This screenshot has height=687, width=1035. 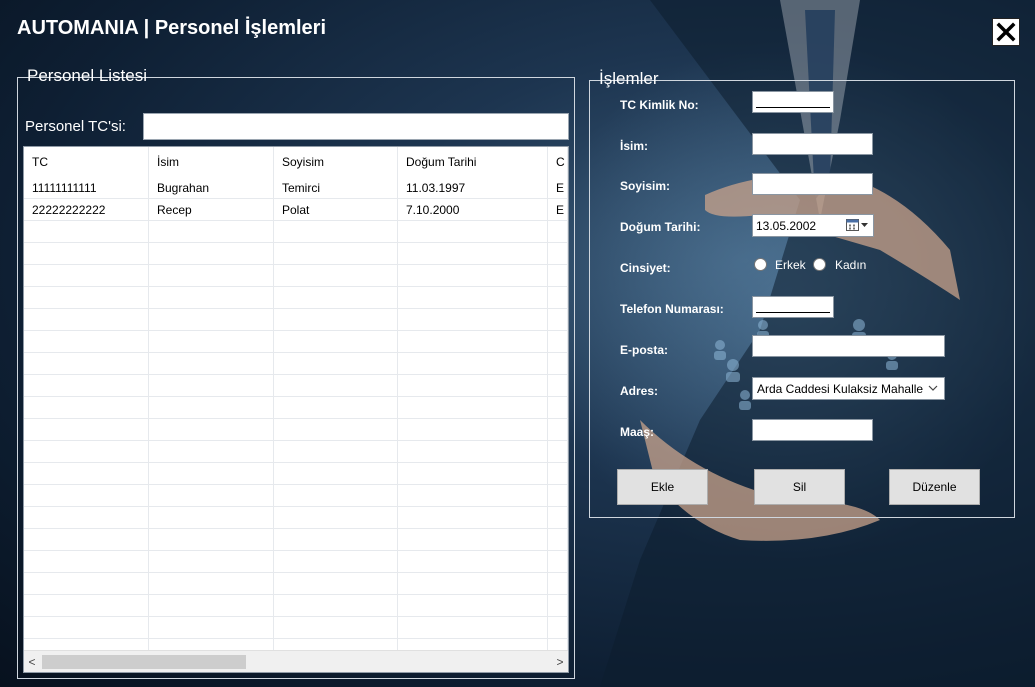 I want to click on duzenle-button: Düzenle, so click(x=934, y=487).